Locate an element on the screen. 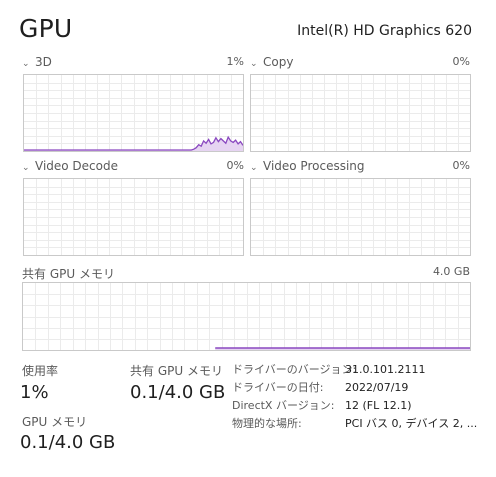 The image size is (496, 477). adapter-name: Intel(R) HD Graphics 620 is located at coordinates (384, 31).